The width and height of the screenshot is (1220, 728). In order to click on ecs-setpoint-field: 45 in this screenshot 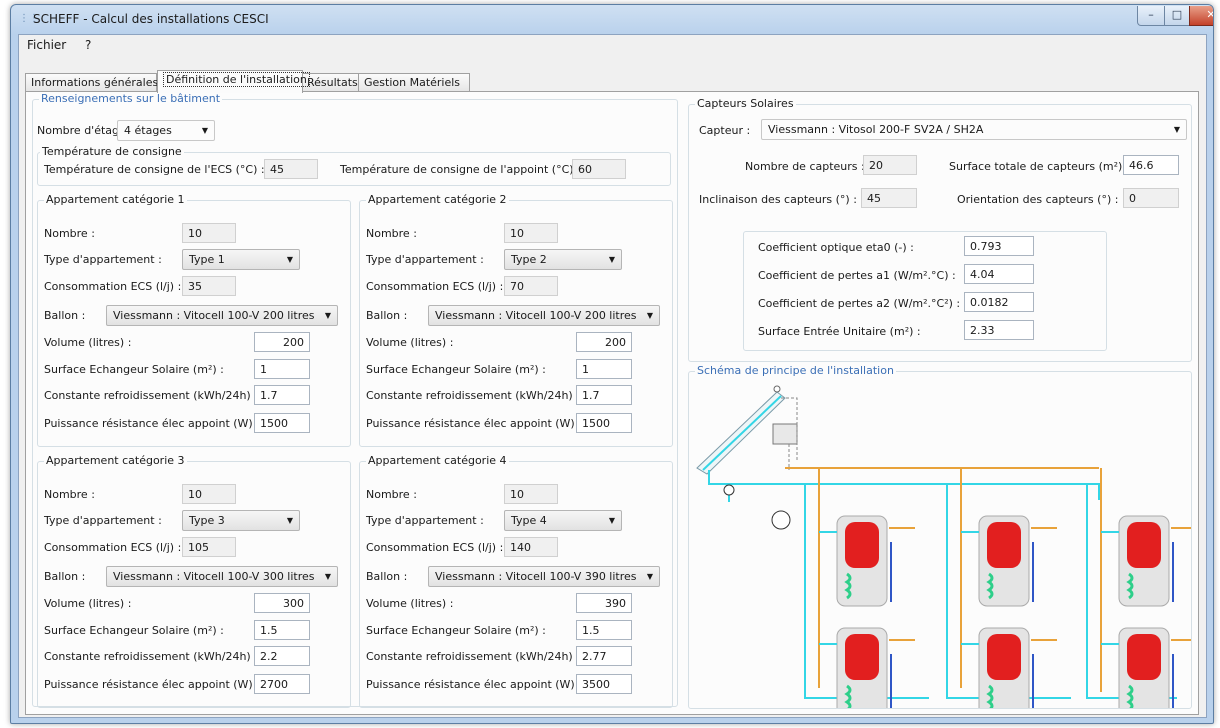, I will do `click(291, 169)`.